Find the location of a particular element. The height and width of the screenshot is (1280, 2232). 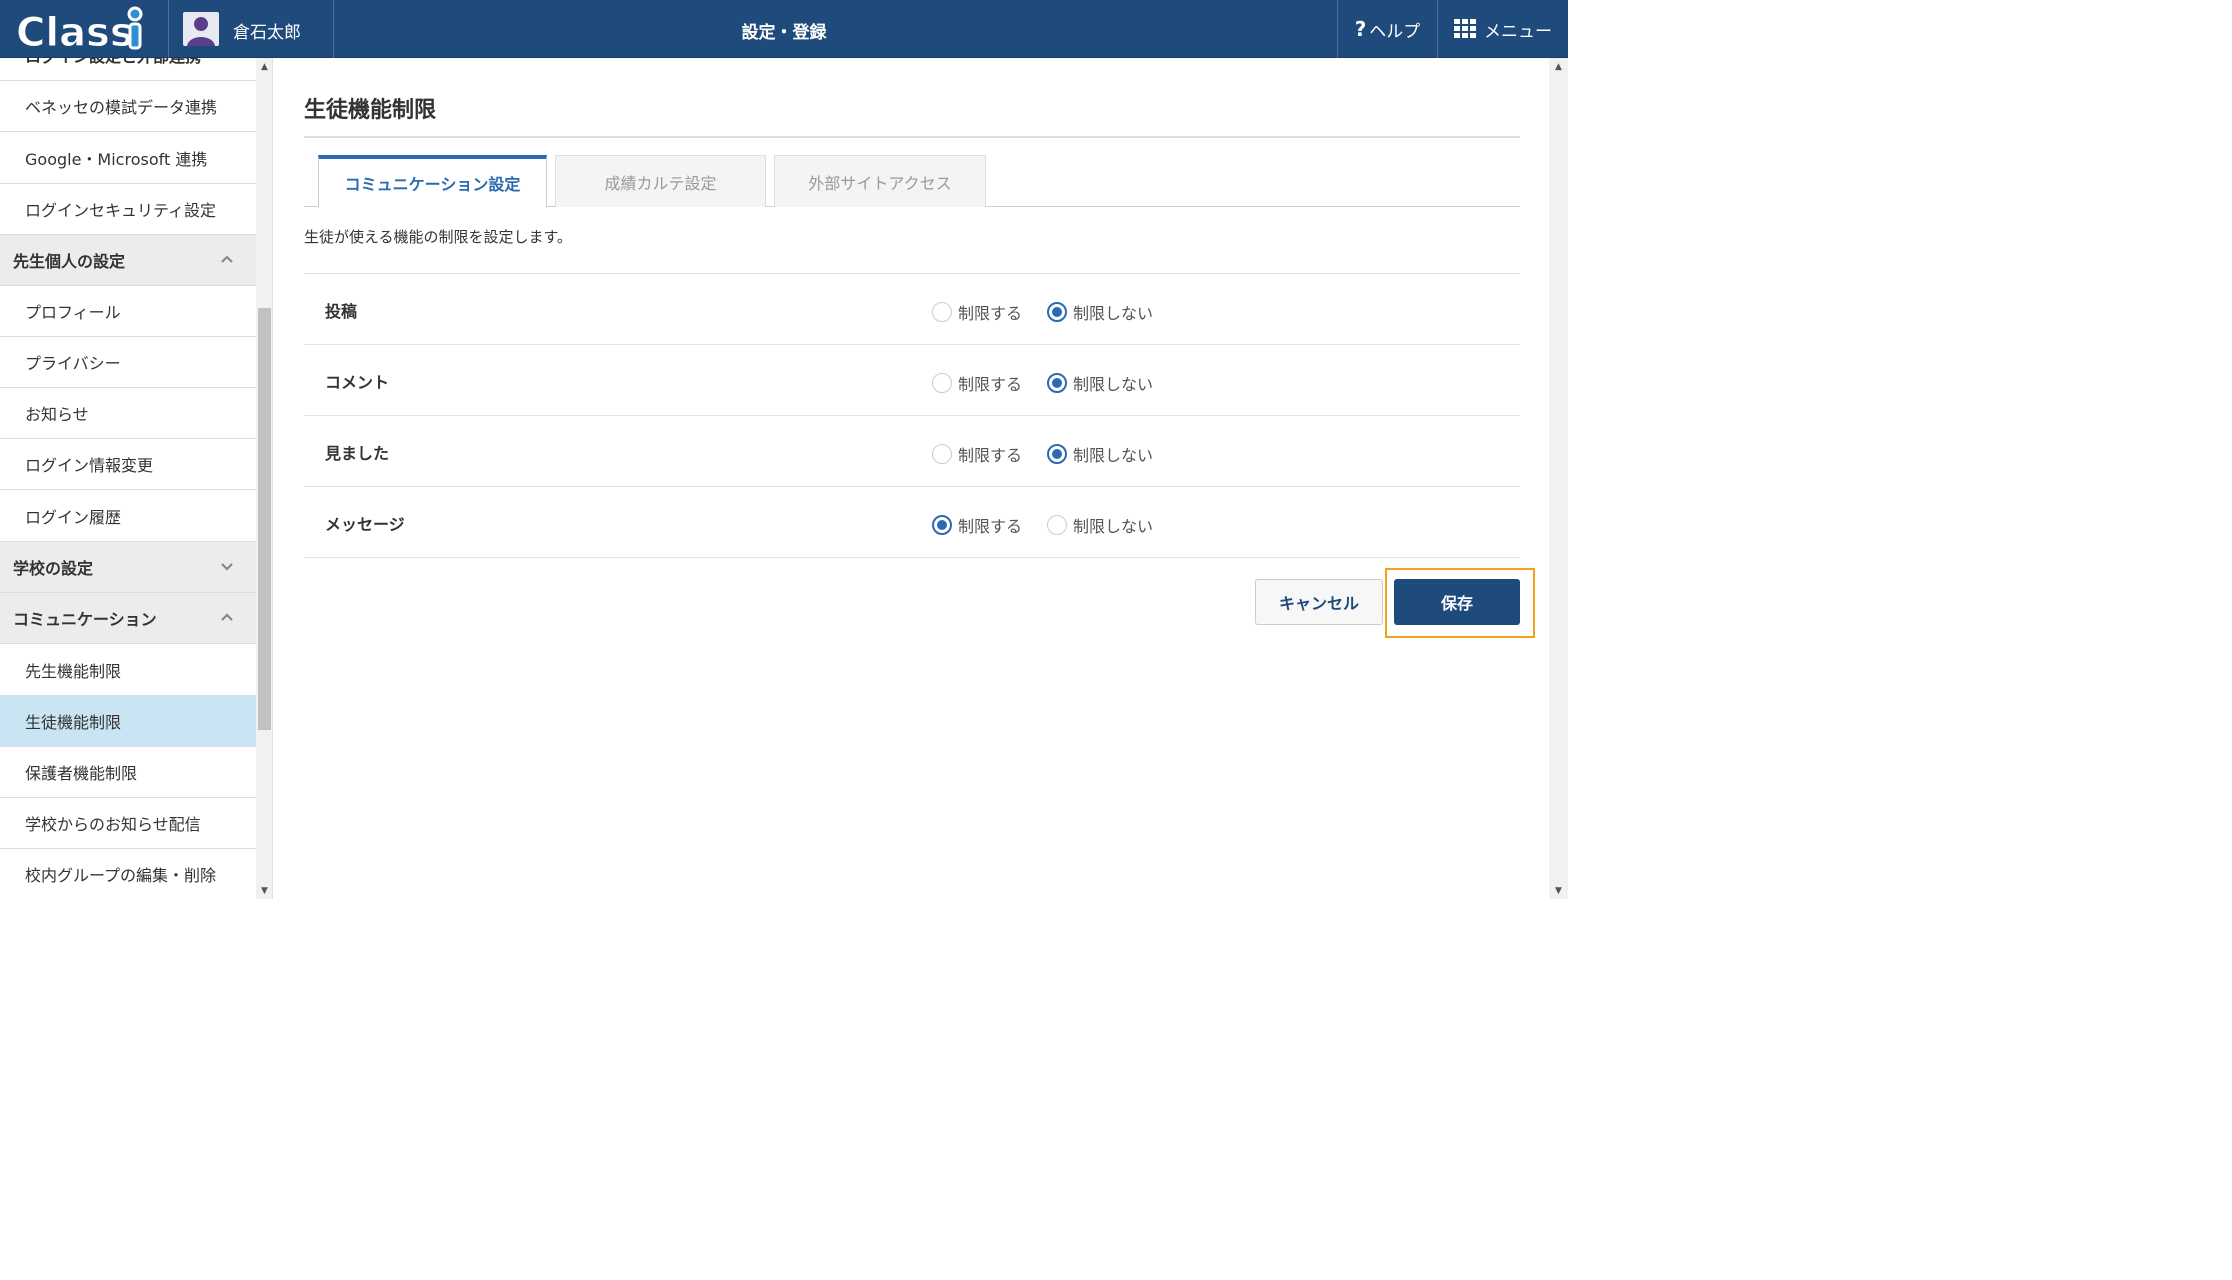

page-scrollbar is located at coordinates (1558, 478).